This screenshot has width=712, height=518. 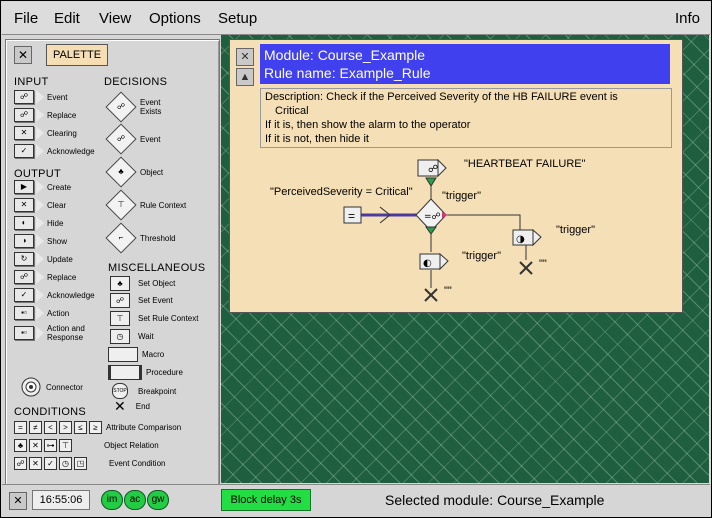 I want to click on palette-misc-end: ✕ End, so click(x=132, y=406).